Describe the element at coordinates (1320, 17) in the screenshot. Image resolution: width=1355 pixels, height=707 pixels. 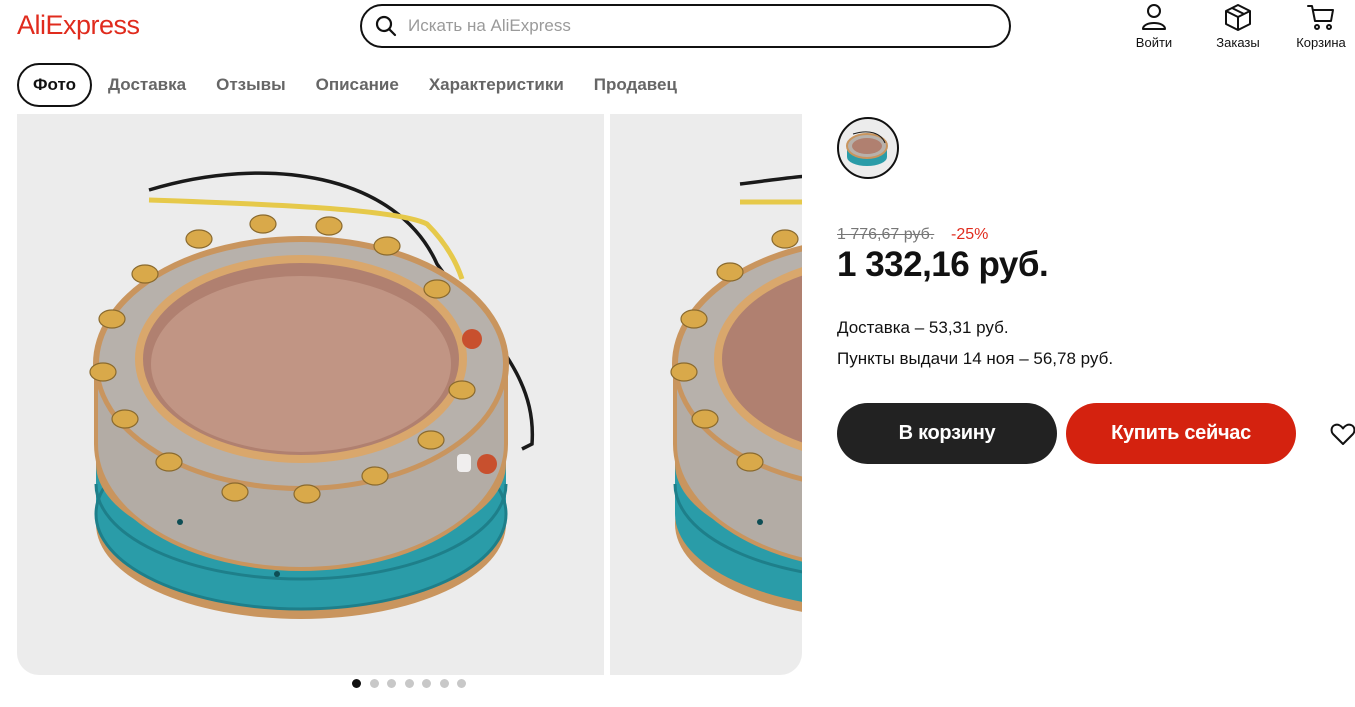
I see `cart-icon` at that location.